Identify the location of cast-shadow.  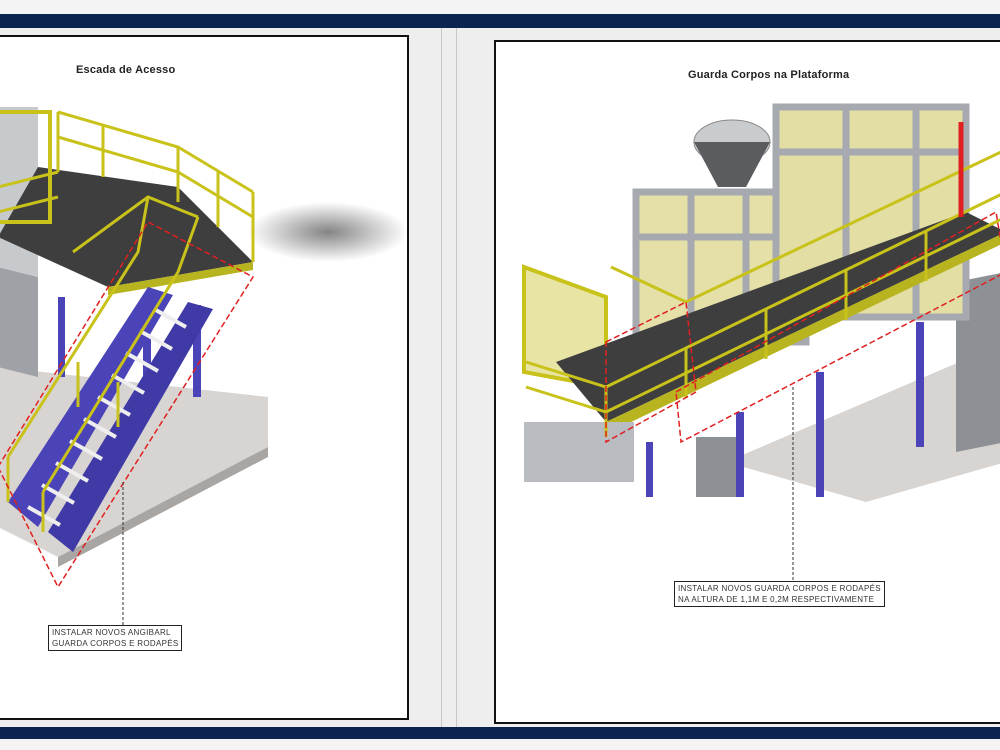
(327, 232).